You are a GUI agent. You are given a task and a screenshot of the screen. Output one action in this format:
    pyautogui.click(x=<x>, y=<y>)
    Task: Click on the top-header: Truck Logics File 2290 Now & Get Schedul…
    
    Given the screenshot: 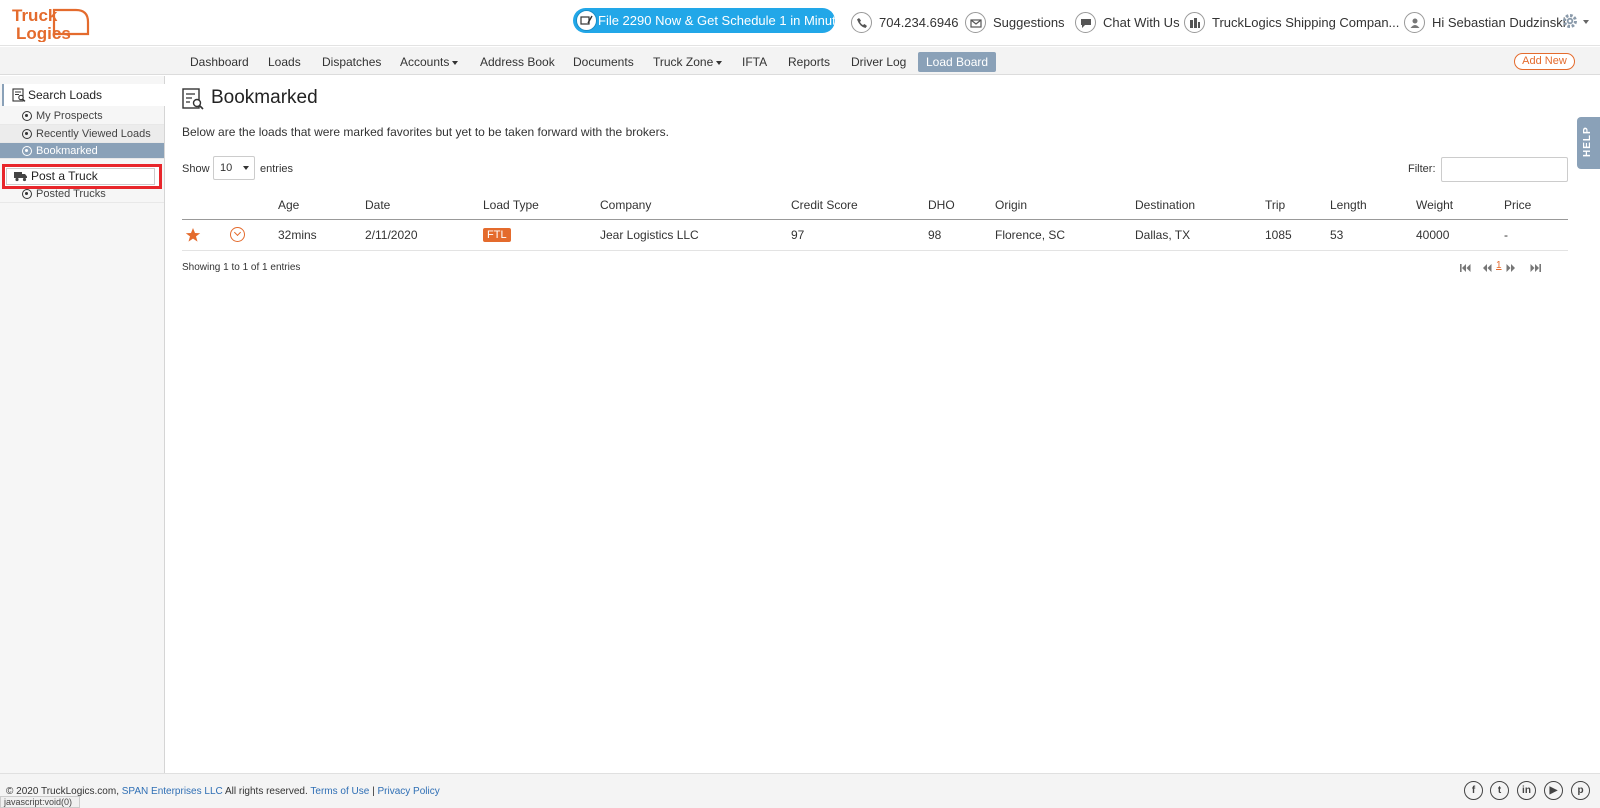 What is the action you would take?
    pyautogui.click(x=800, y=23)
    